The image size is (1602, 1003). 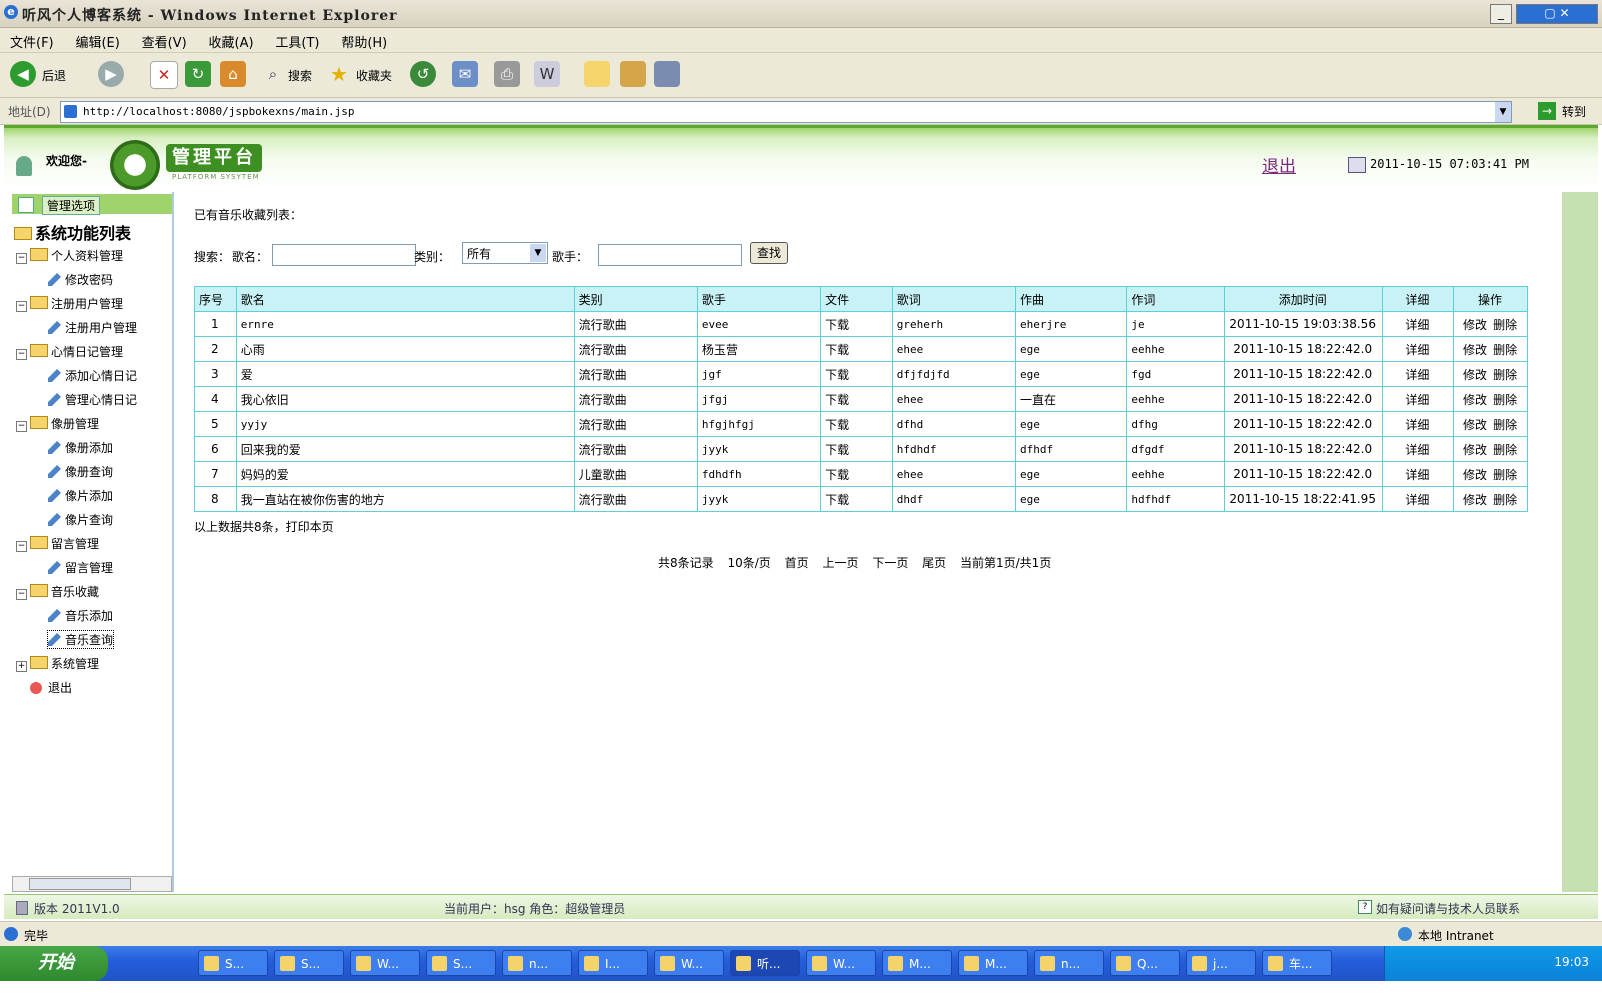 I want to click on sidebar-item-music-query: 音乐查询, so click(x=80, y=639).